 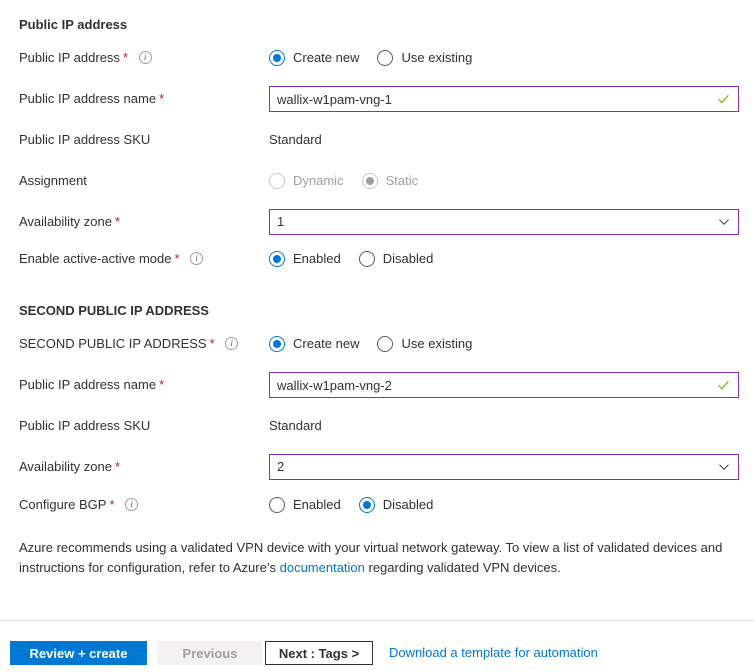 I want to click on radio-configure-bgp-enabled: Enabled, so click(x=305, y=505).